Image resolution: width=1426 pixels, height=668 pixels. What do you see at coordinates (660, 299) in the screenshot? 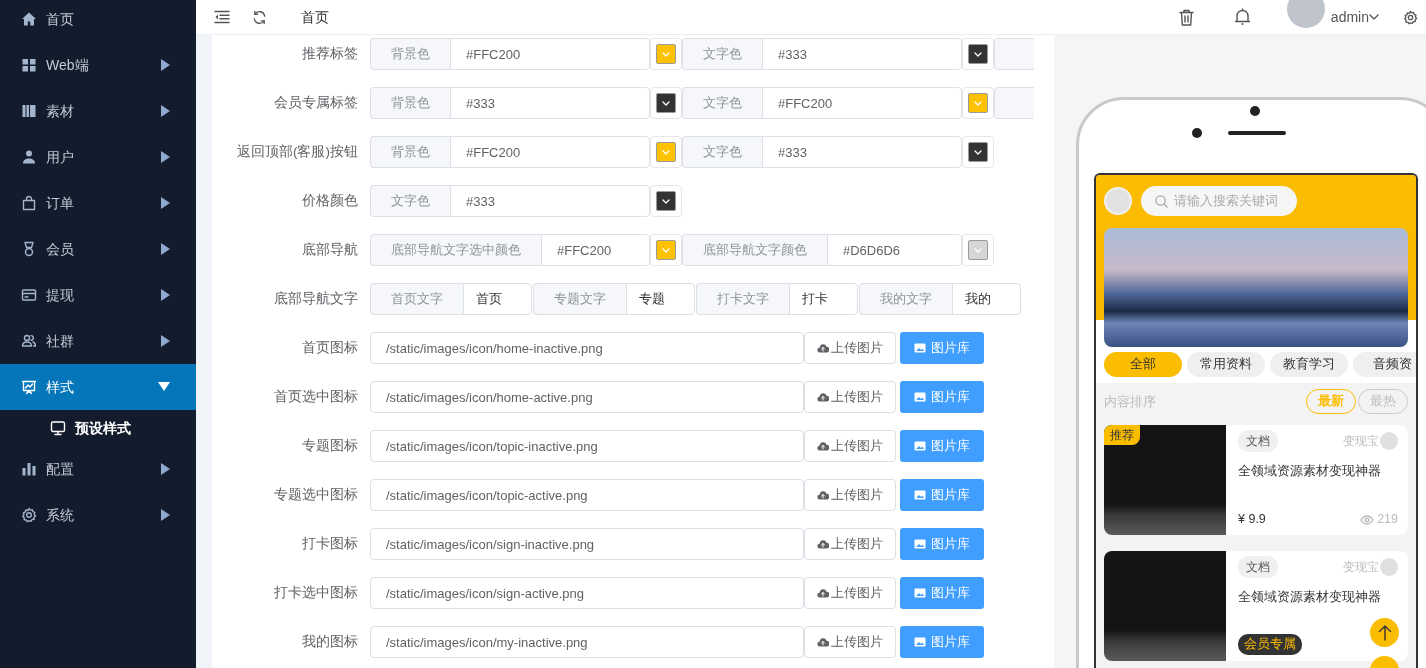
I see `text-input: 专题` at bounding box center [660, 299].